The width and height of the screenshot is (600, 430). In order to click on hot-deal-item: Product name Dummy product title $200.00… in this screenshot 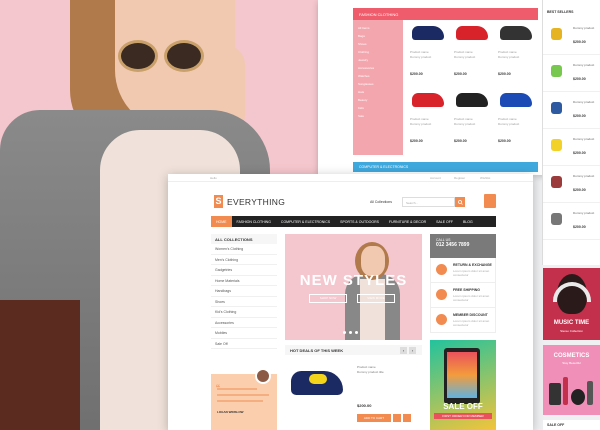, I will do `click(353, 393)`.